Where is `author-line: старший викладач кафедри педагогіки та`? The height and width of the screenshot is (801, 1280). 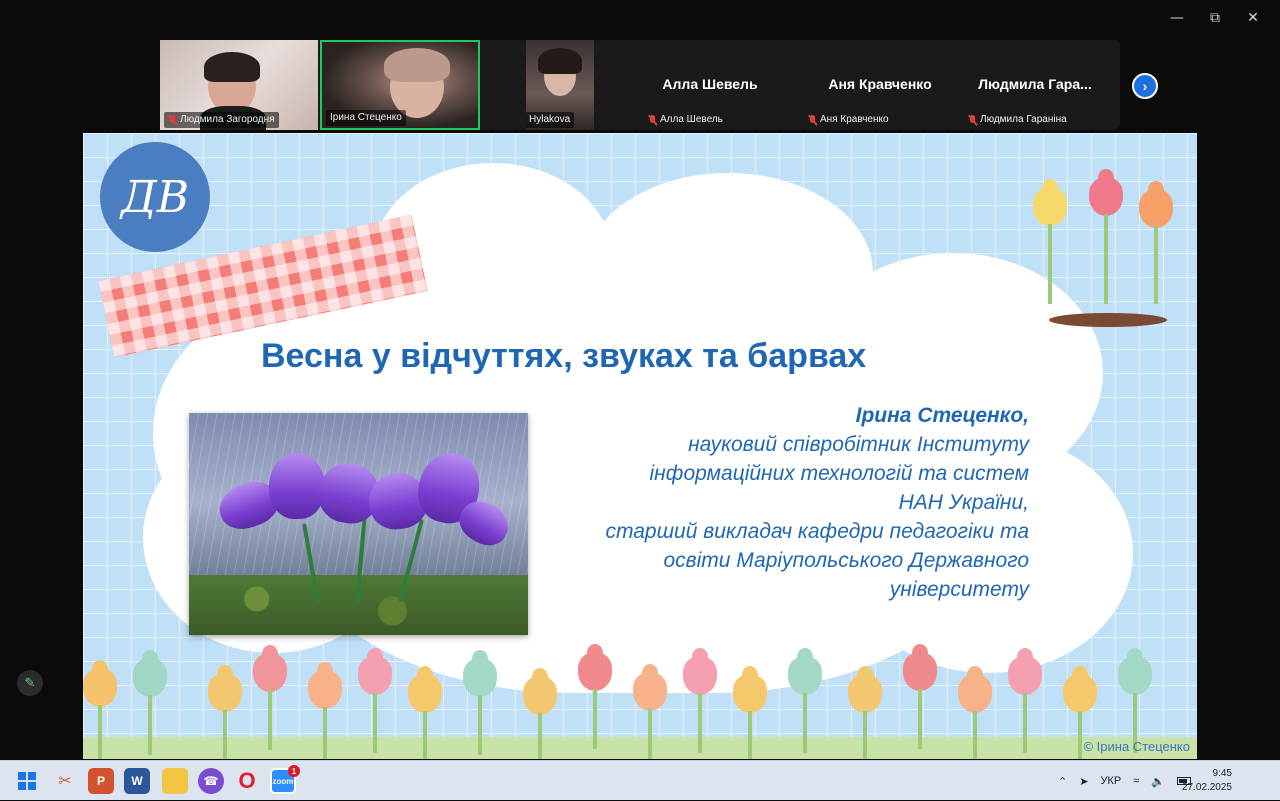 author-line: старший викладач кафедри педагогіки та is located at coordinates (817, 531).